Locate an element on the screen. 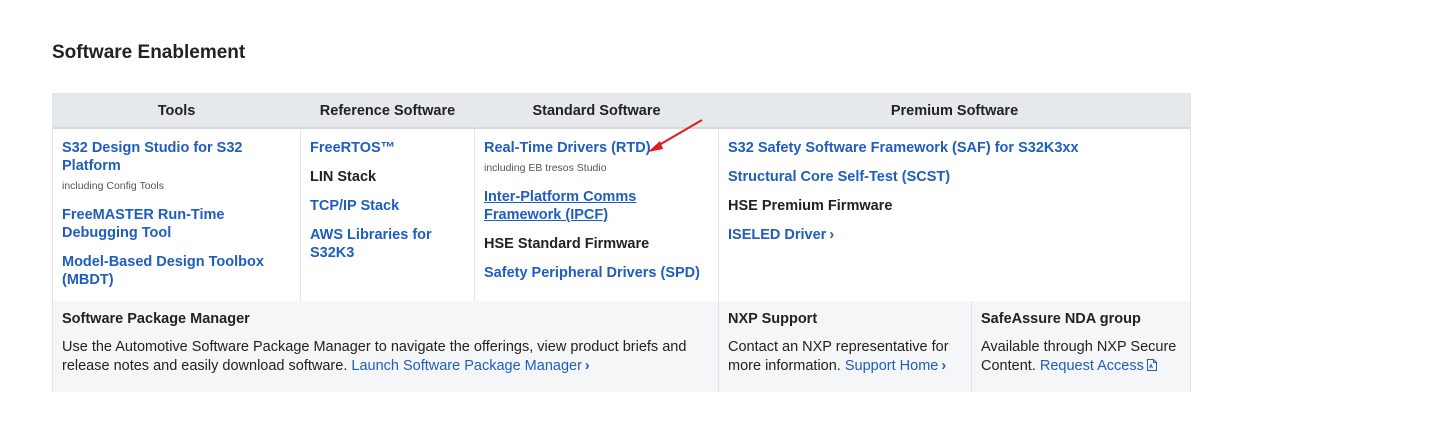  reference-item: FreeRTOS™ is located at coordinates (390, 148).